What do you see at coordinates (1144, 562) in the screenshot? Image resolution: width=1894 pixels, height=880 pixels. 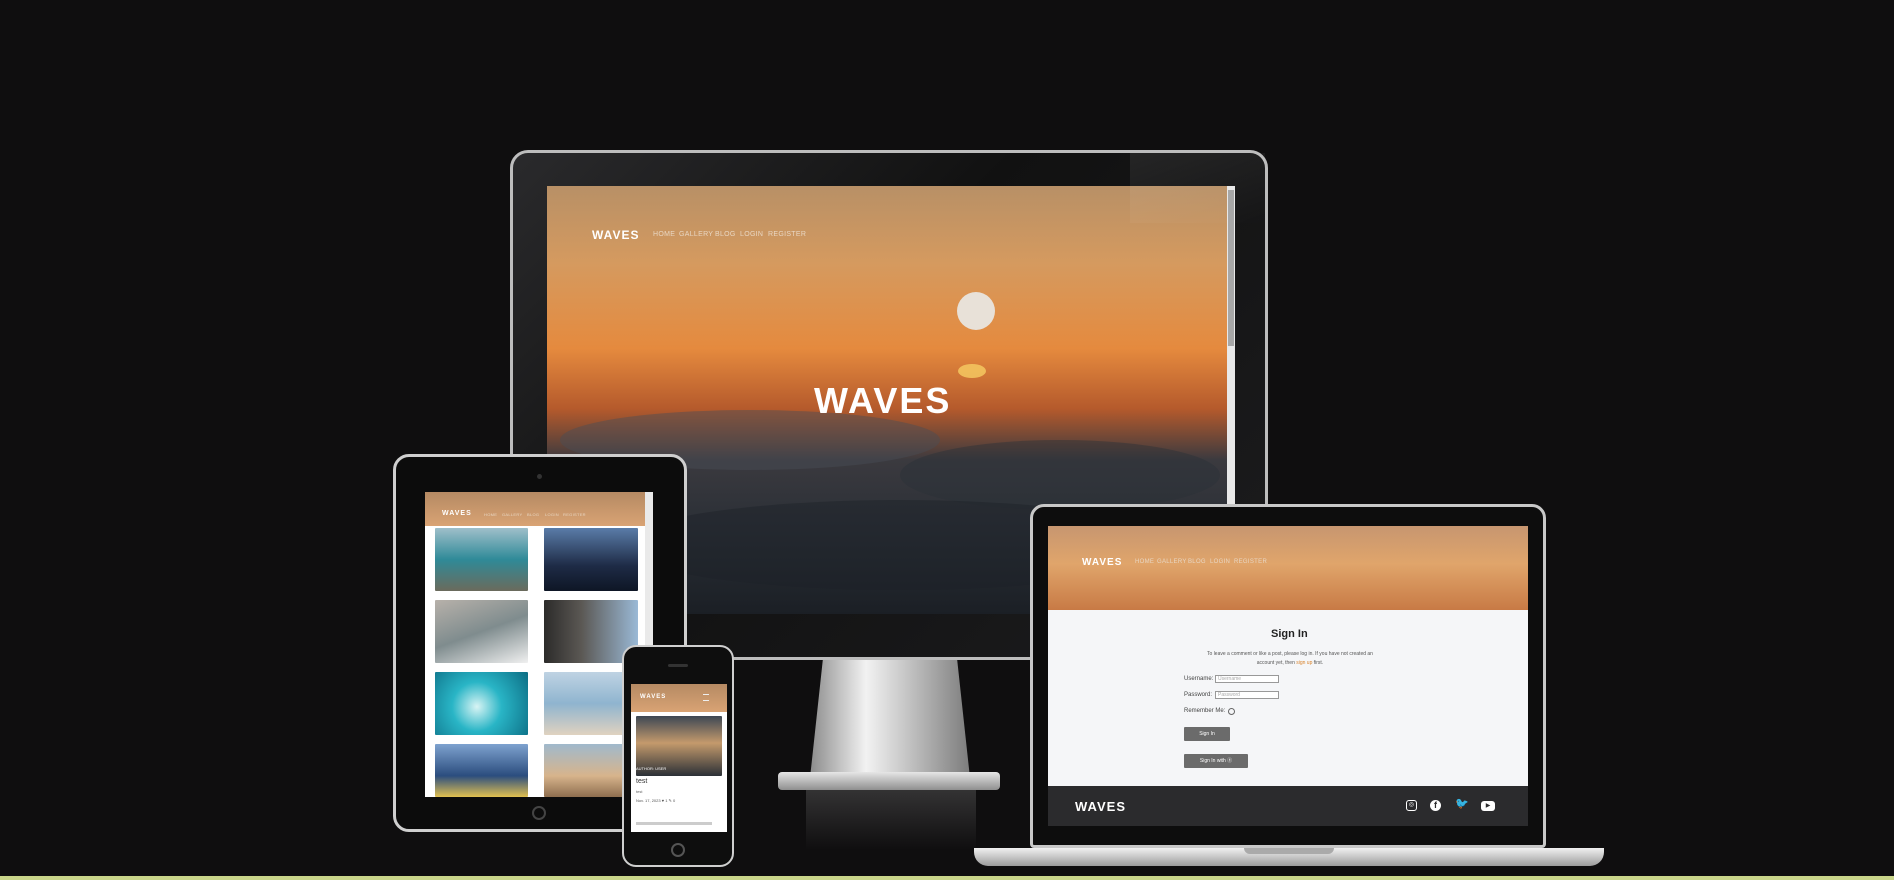 I see `laptop-nav-home: HOME` at bounding box center [1144, 562].